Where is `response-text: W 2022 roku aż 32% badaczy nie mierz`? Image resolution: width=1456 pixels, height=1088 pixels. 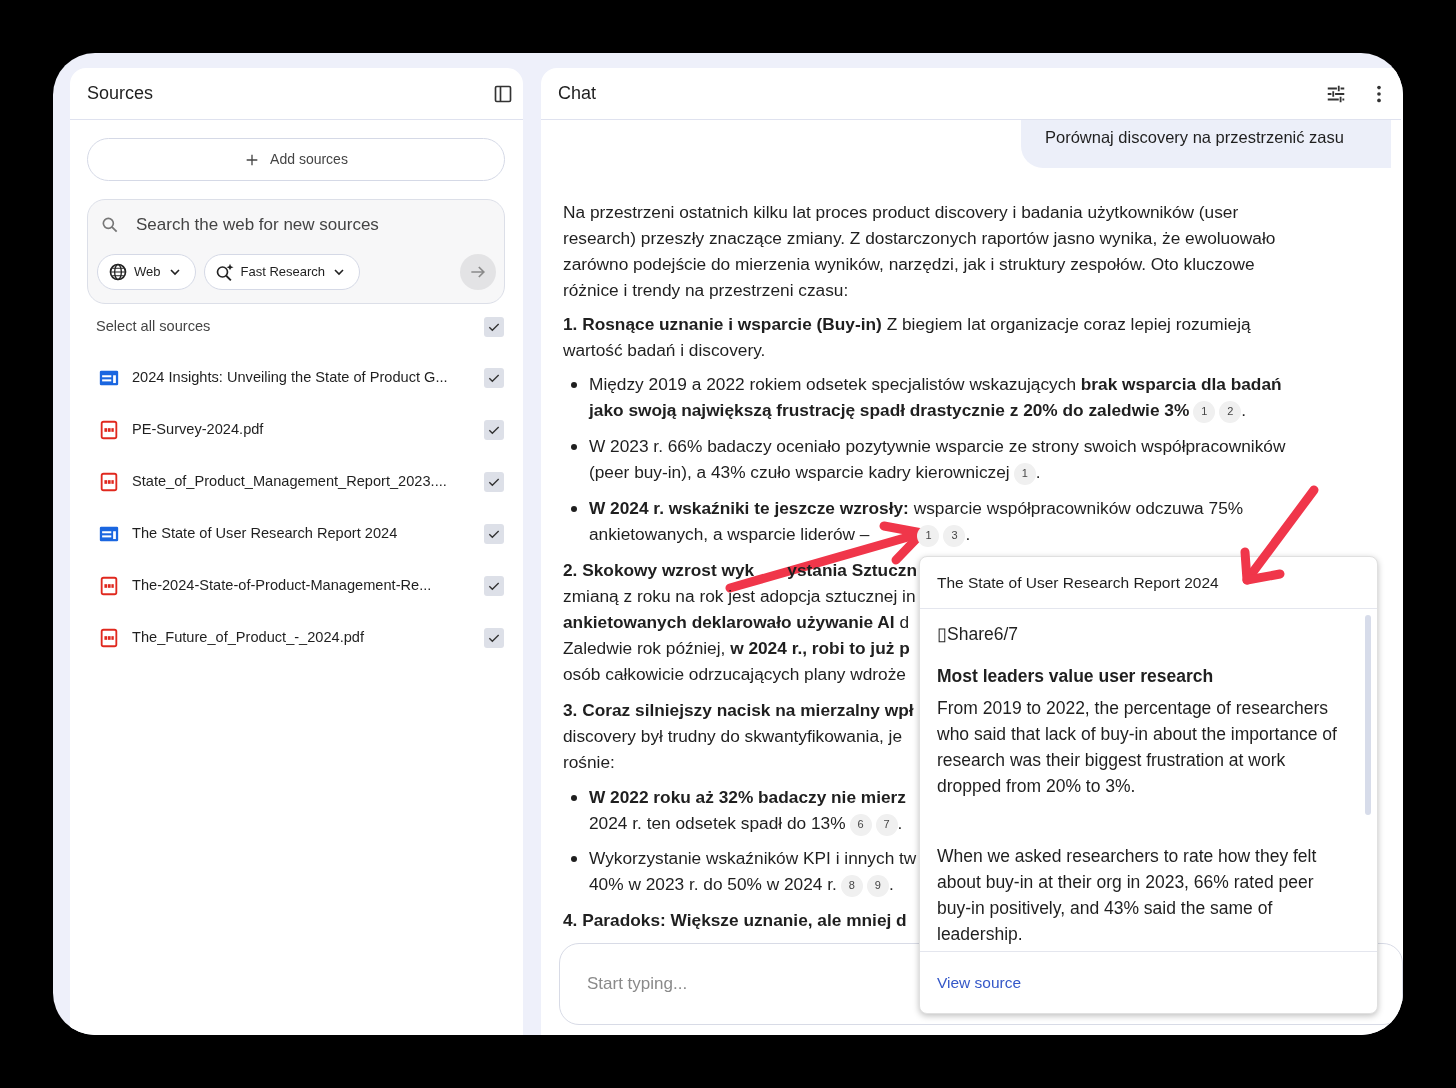
response-text: W 2022 roku aż 32% badaczy nie mierz is located at coordinates (747, 797).